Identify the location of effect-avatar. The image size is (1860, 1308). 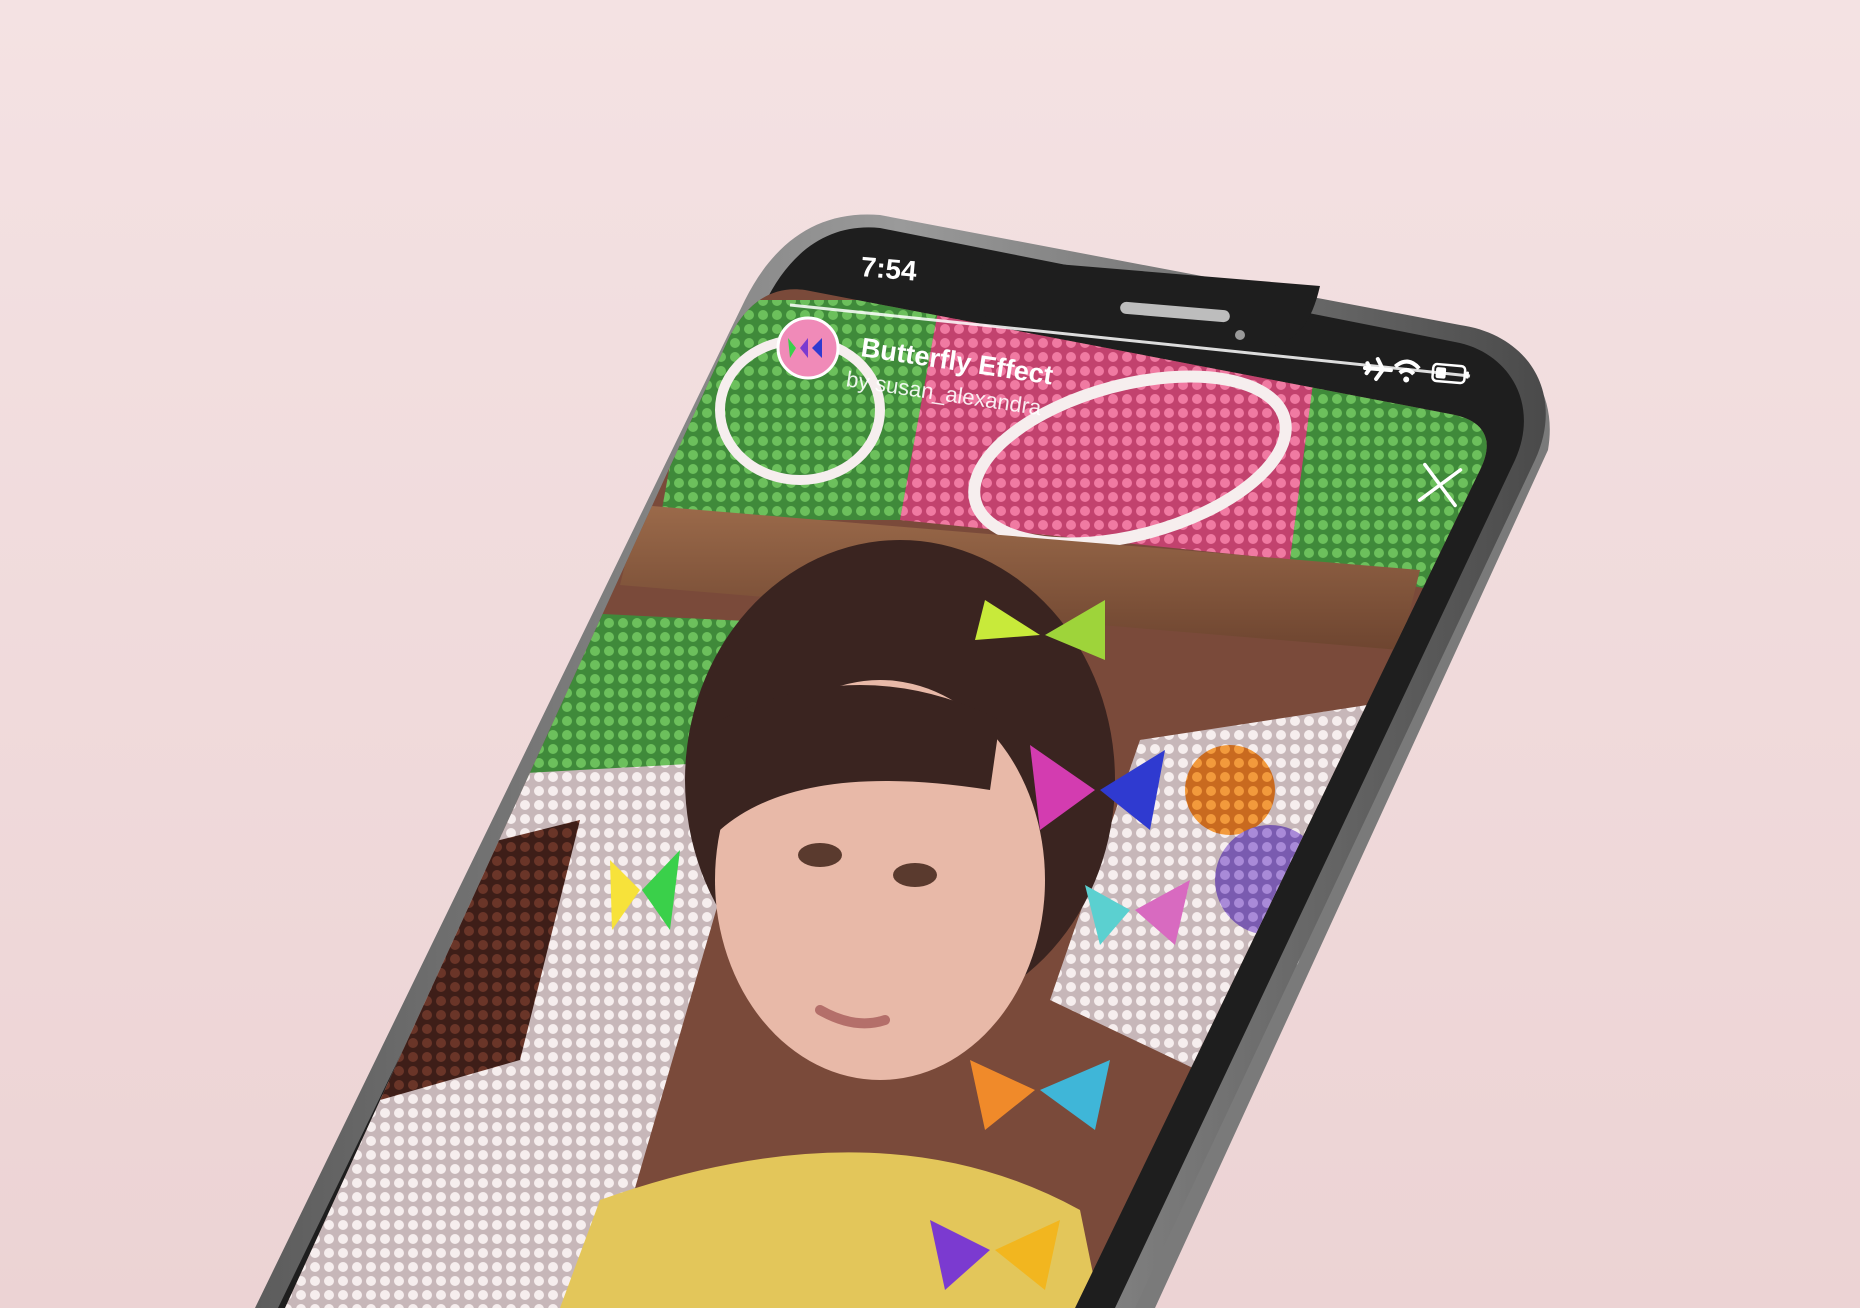
(808, 348).